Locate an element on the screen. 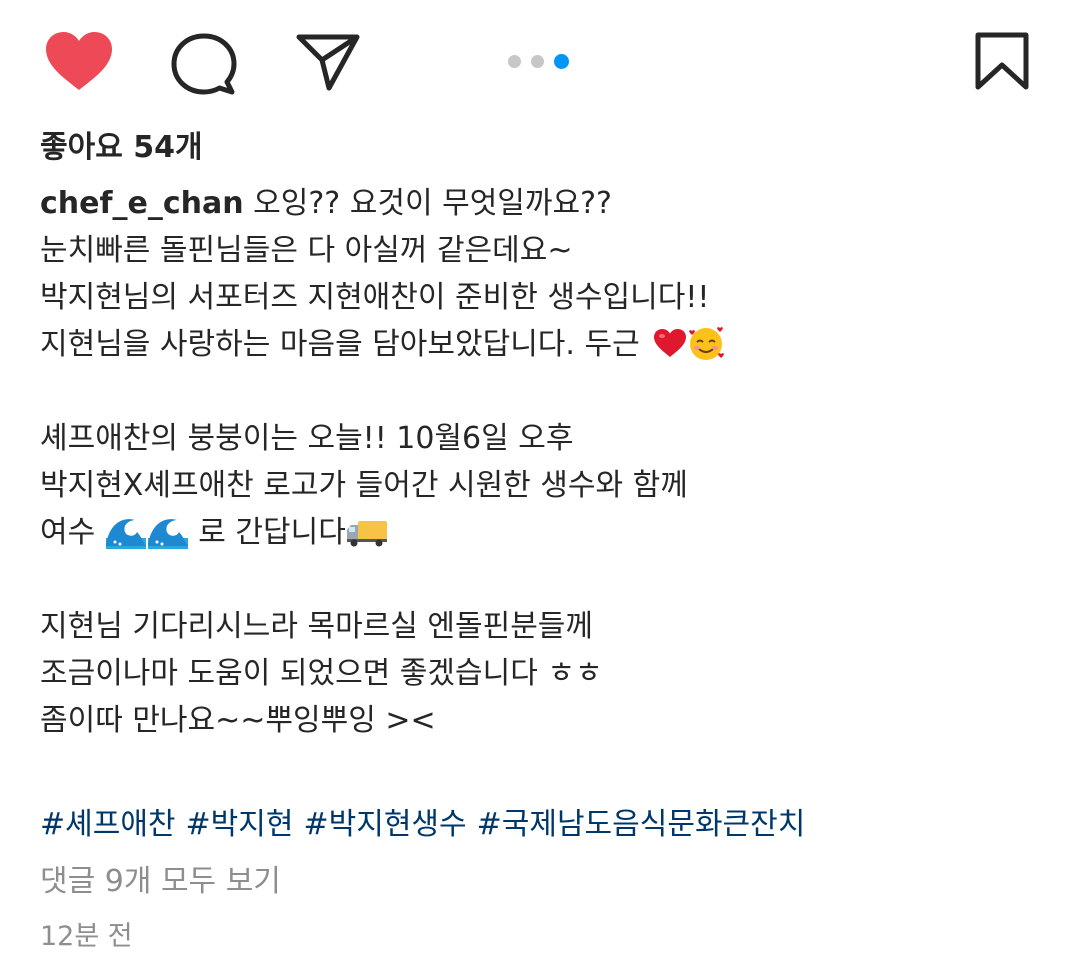 The width and height of the screenshot is (1079, 975). post-timestamp: 12분 전 is located at coordinates (86, 936).